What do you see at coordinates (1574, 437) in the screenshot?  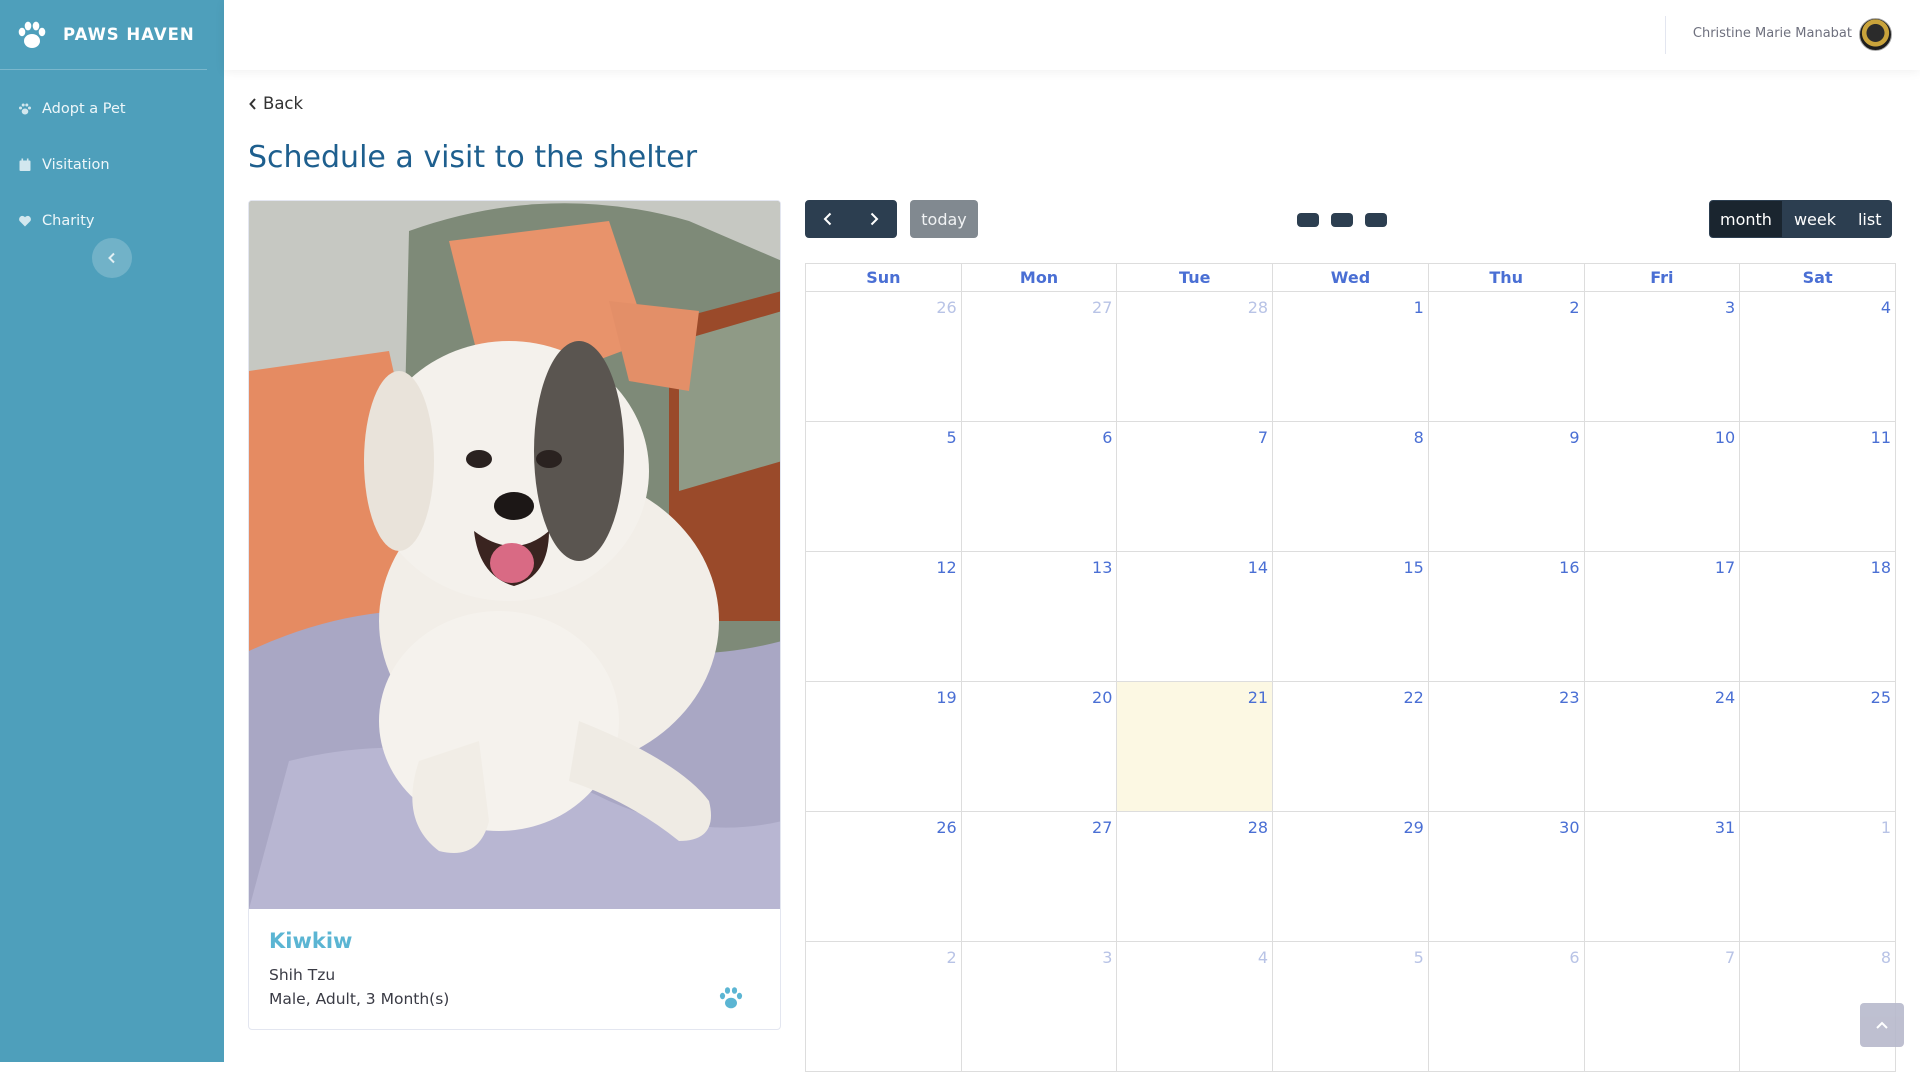 I see `day-number: 9` at bounding box center [1574, 437].